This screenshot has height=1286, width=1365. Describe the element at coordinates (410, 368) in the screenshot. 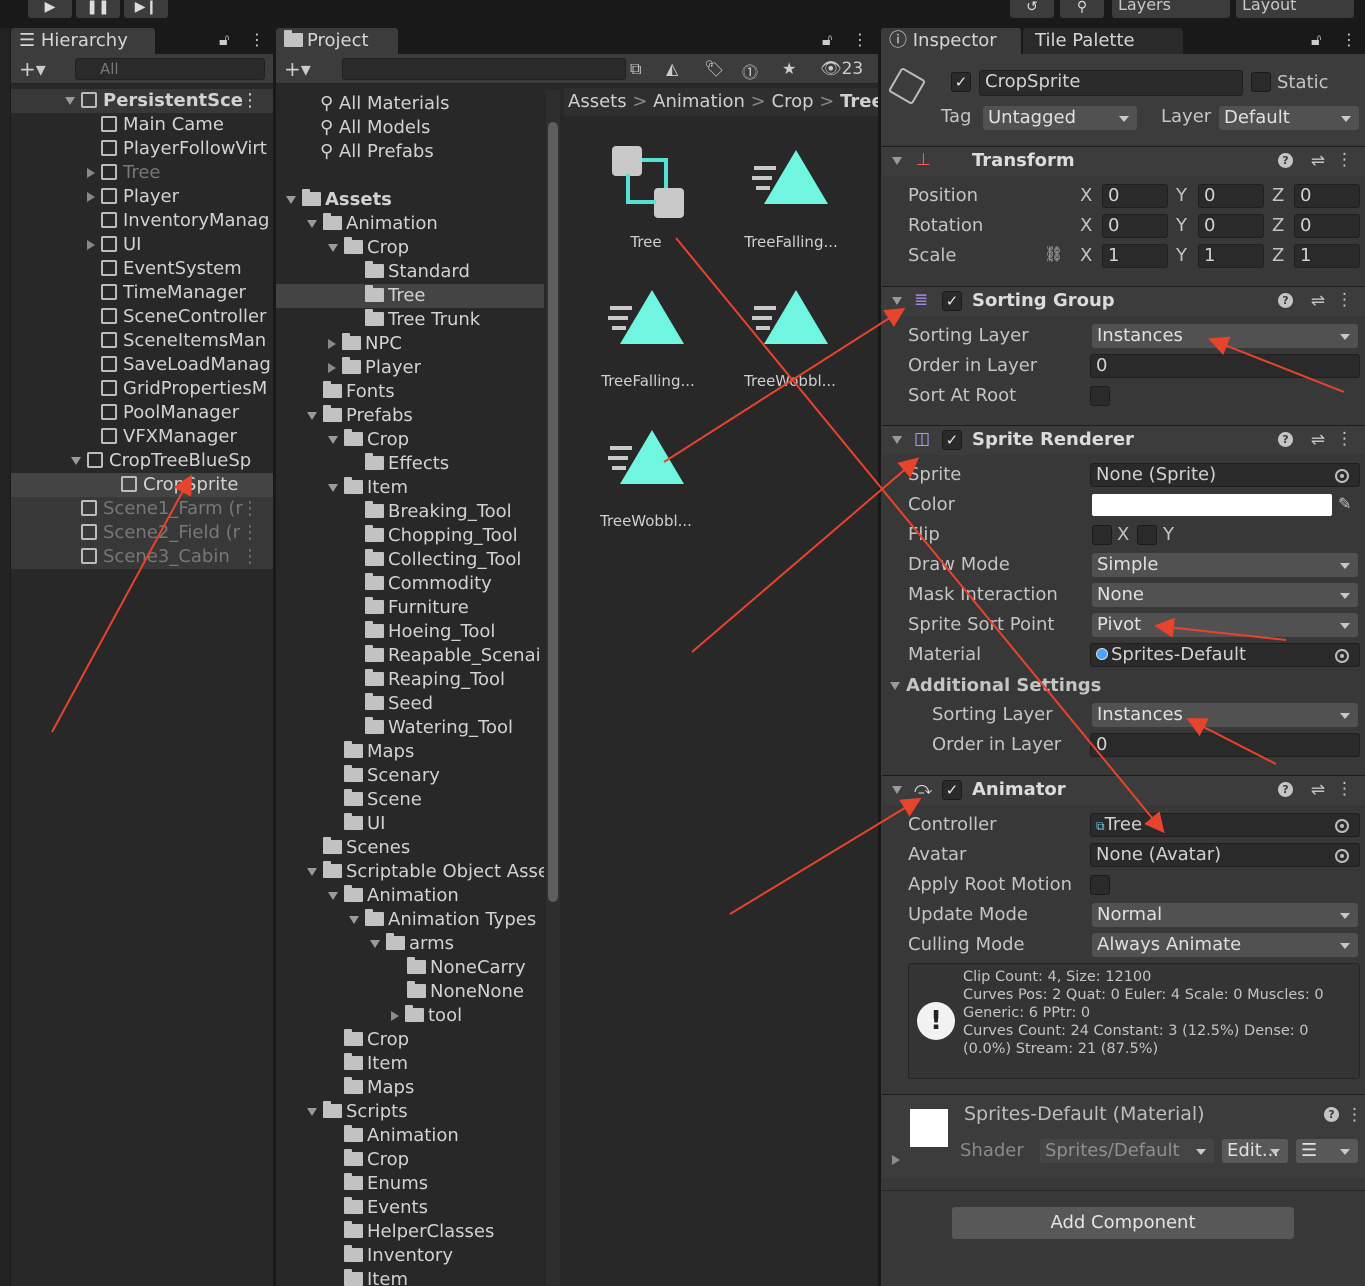

I see `project-tree-item: Player` at that location.